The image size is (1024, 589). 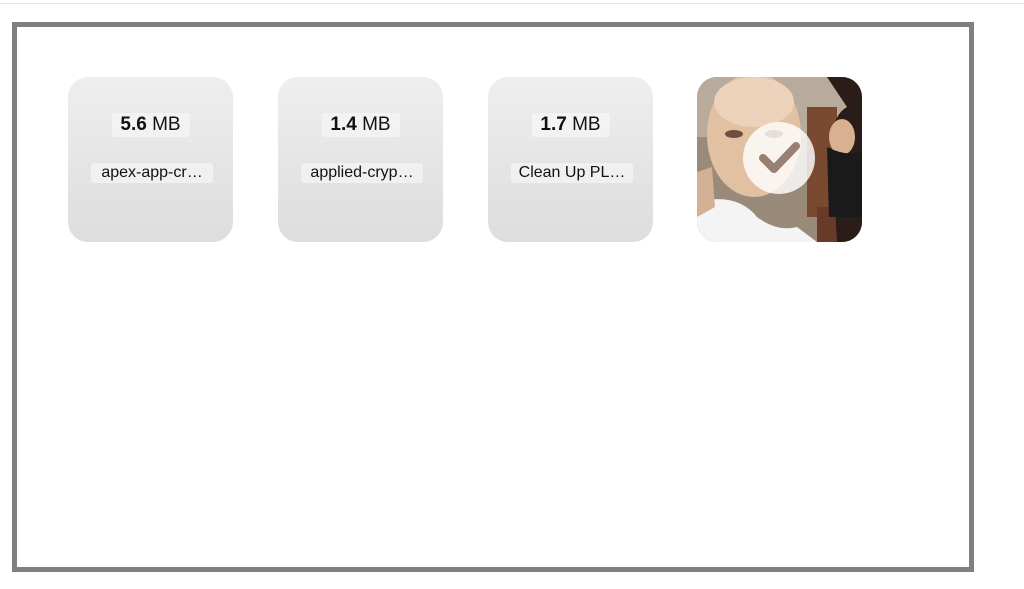 I want to click on file-size: 5.6 MB, so click(x=150, y=125).